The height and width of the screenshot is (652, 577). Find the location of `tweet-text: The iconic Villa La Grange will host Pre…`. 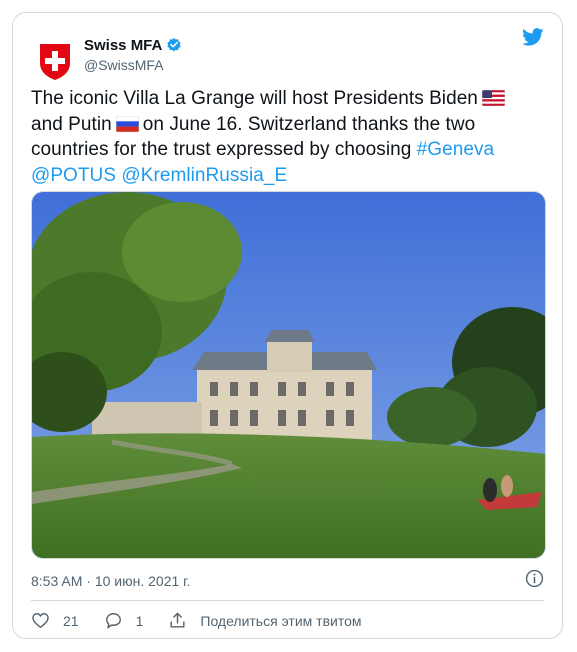

tweet-text: The iconic Villa La Grange will host Pre… is located at coordinates (288, 137).